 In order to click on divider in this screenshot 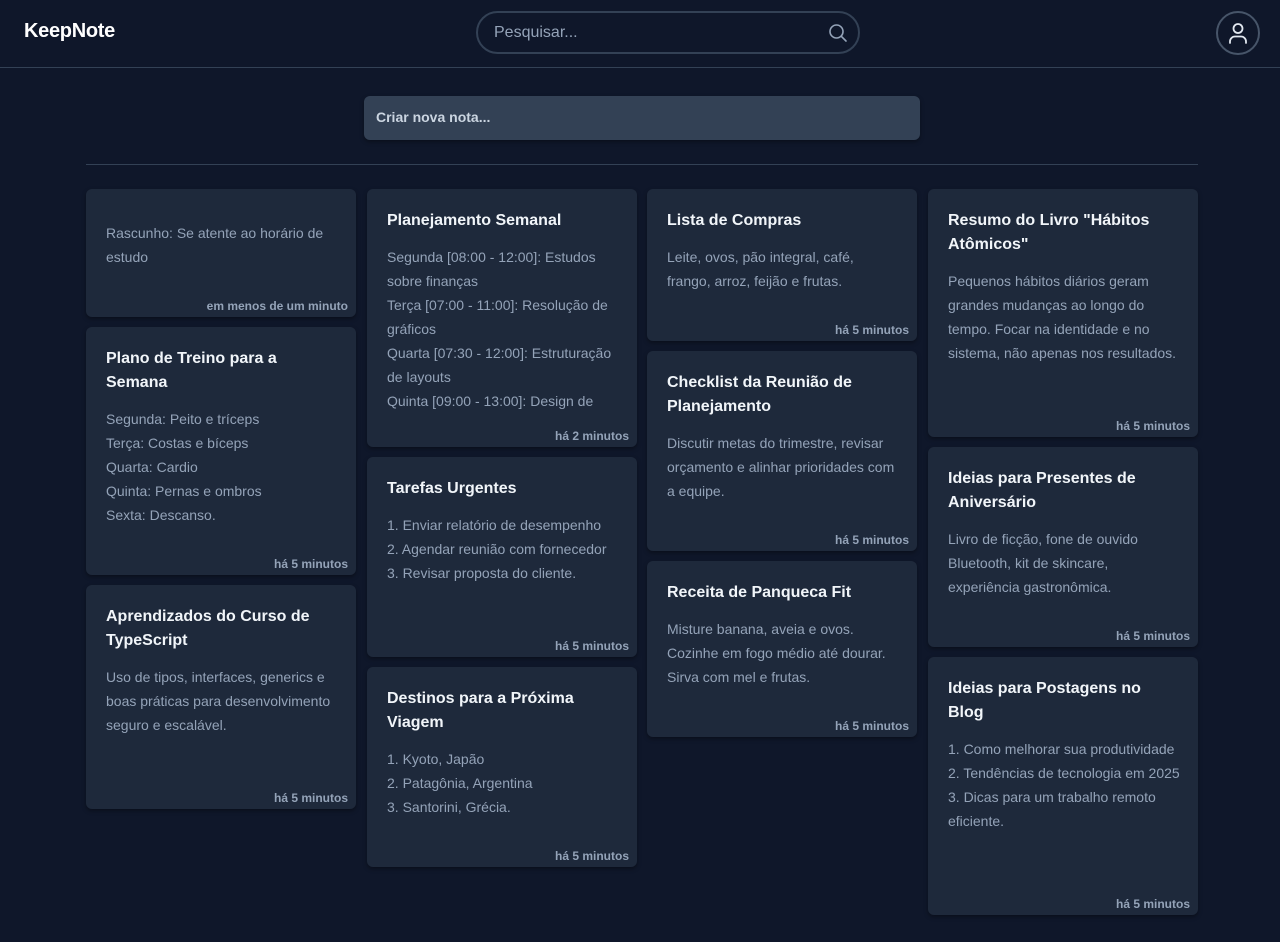, I will do `click(642, 164)`.